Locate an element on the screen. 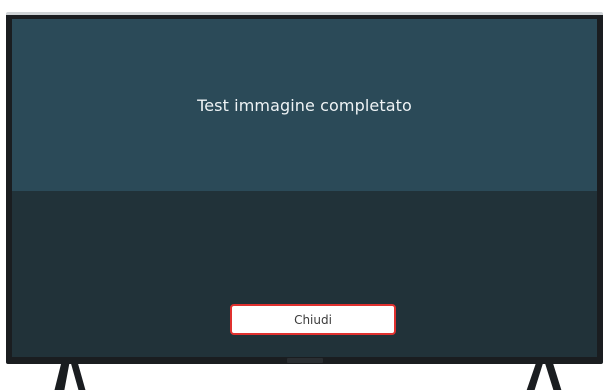  brand-plate is located at coordinates (305, 360).